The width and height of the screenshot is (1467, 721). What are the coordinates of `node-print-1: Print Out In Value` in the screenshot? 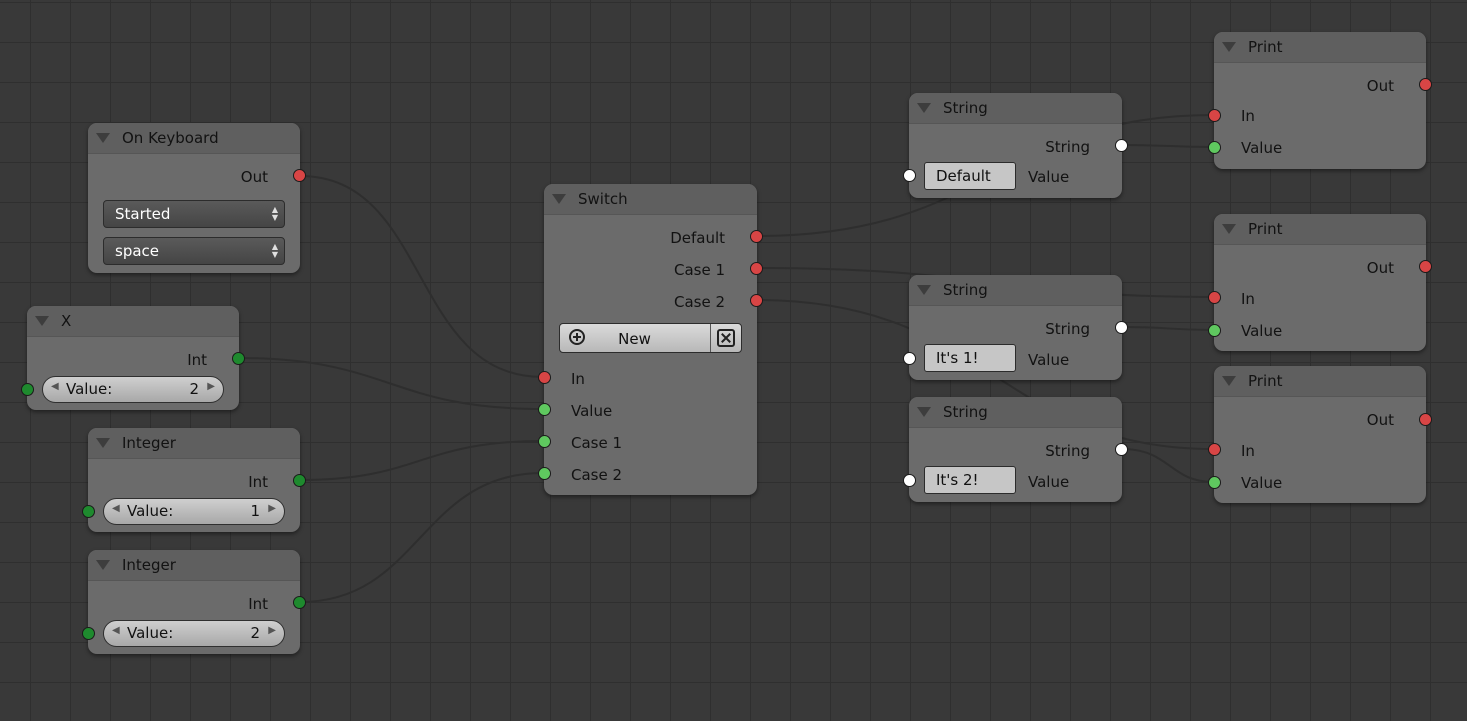 It's located at (1320, 100).